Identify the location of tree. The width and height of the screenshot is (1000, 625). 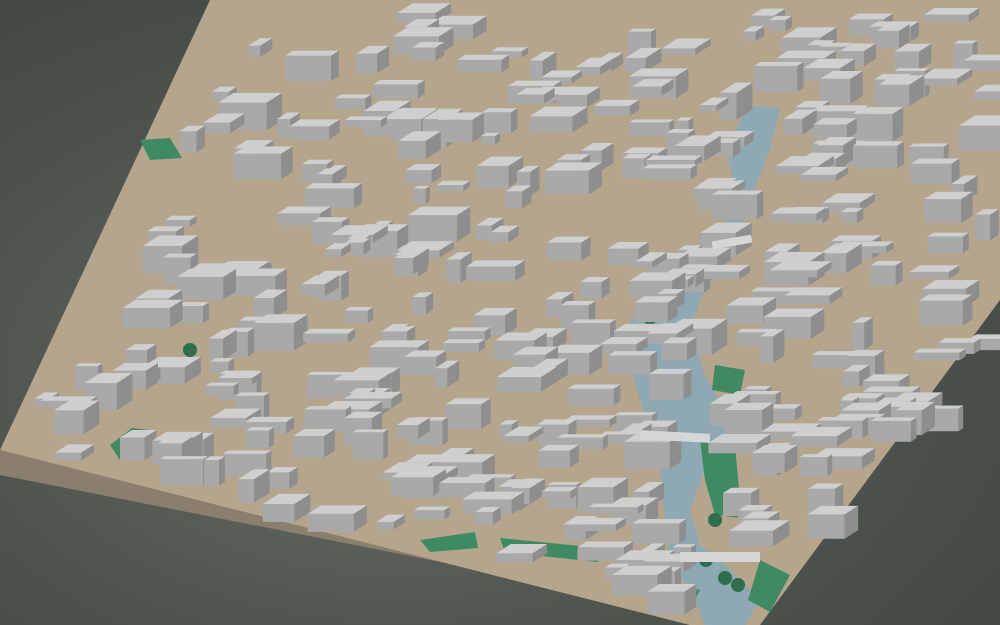
(190, 350).